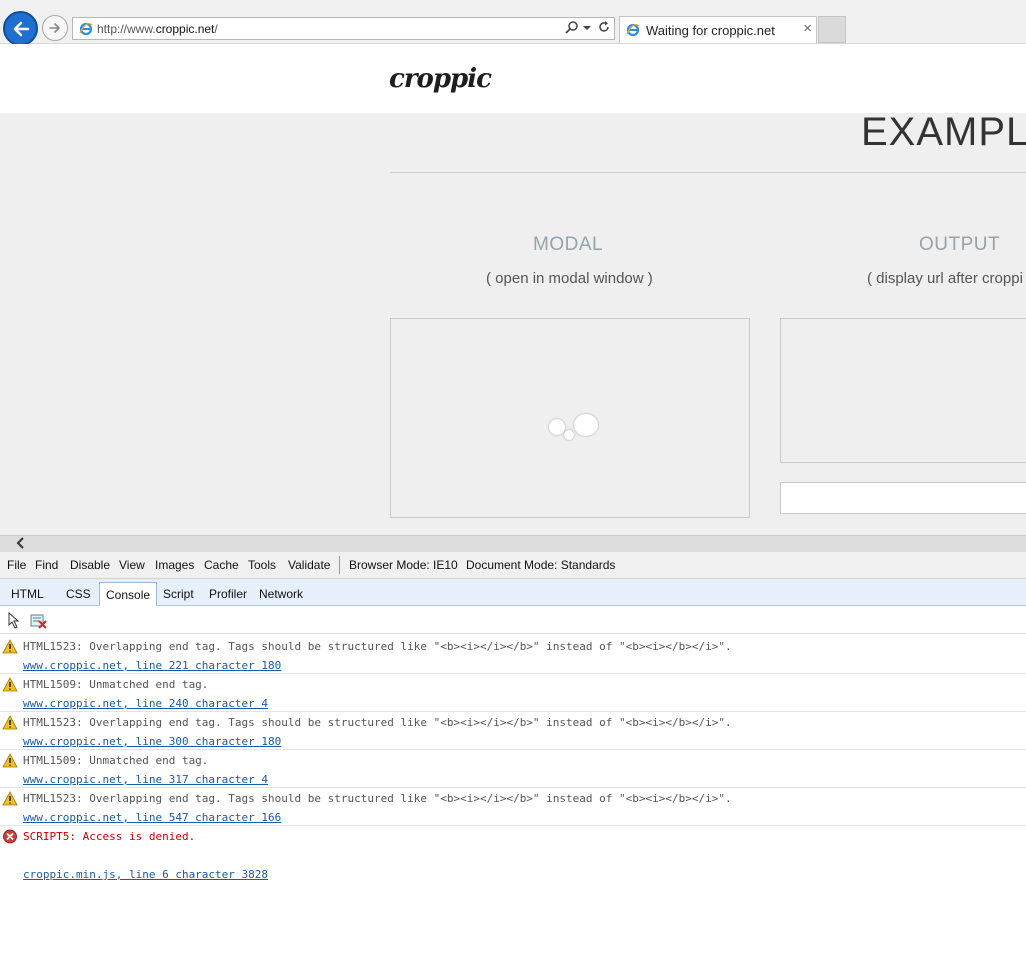 This screenshot has height=978, width=1026. Describe the element at coordinates (943, 132) in the screenshot. I see `page-heading: EXAMPLE` at that location.